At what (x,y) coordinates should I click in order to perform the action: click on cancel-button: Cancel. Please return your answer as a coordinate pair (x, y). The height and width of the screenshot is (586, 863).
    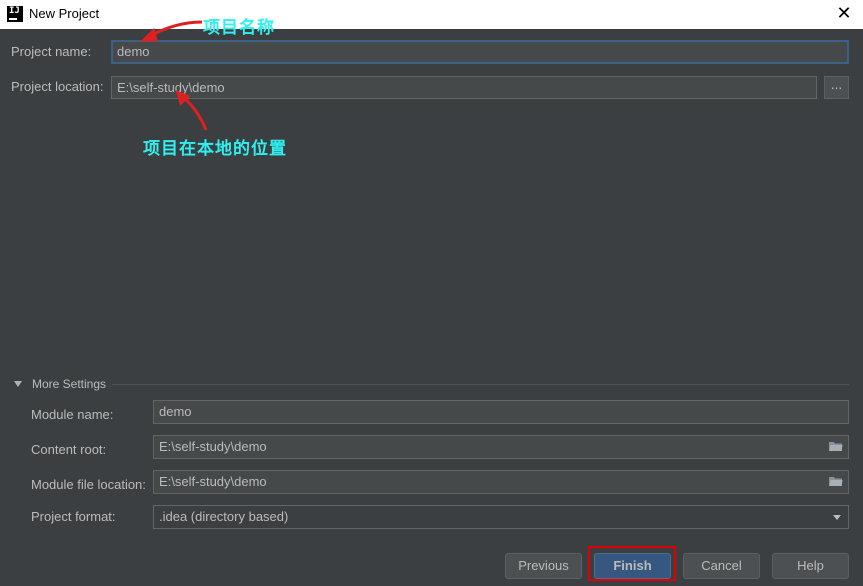
    Looking at the image, I should click on (721, 566).